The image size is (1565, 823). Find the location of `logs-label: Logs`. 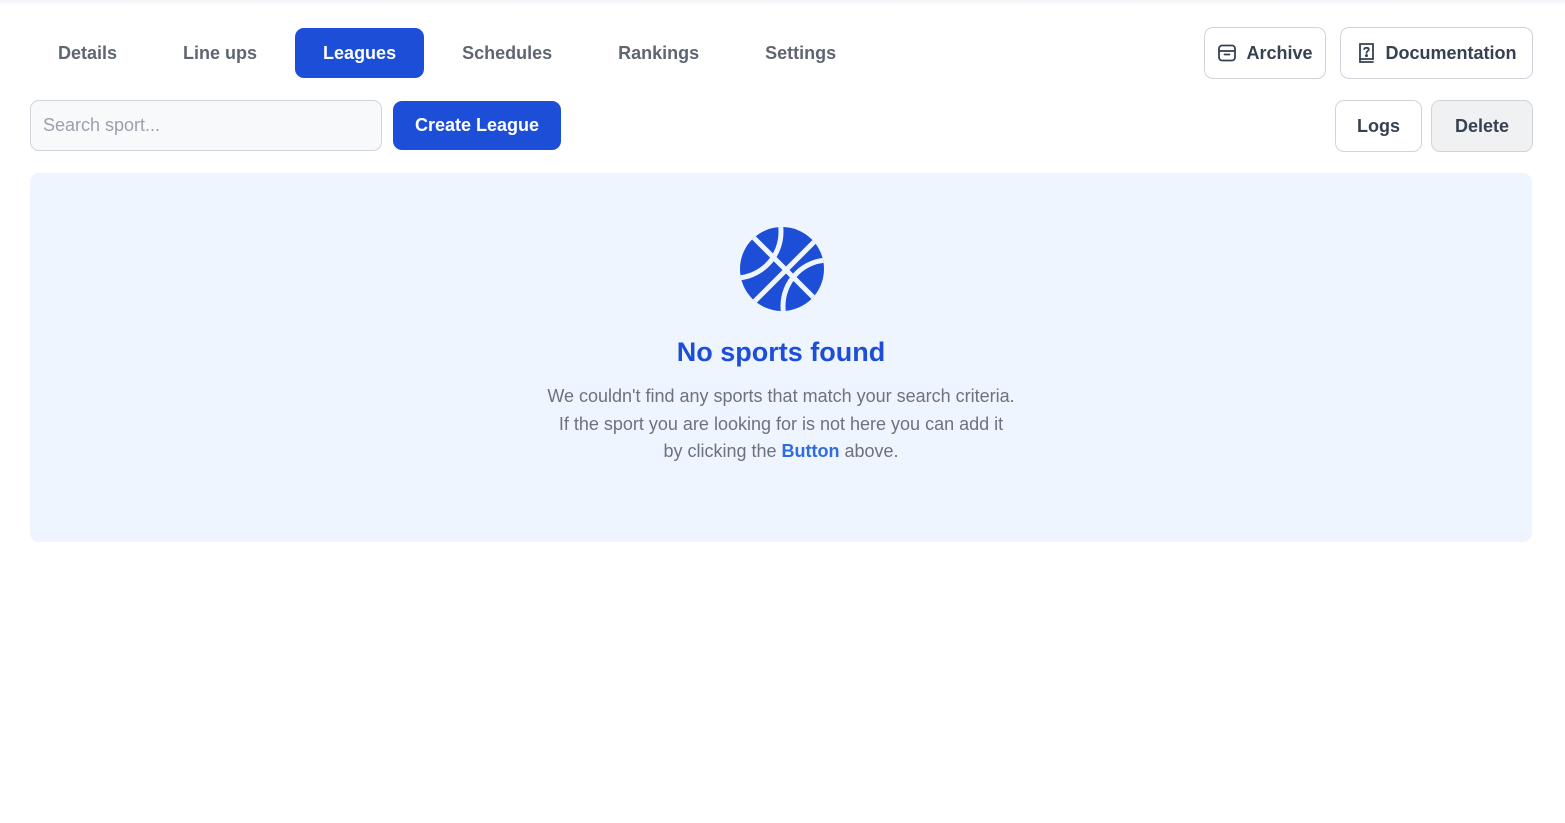

logs-label: Logs is located at coordinates (1378, 125).